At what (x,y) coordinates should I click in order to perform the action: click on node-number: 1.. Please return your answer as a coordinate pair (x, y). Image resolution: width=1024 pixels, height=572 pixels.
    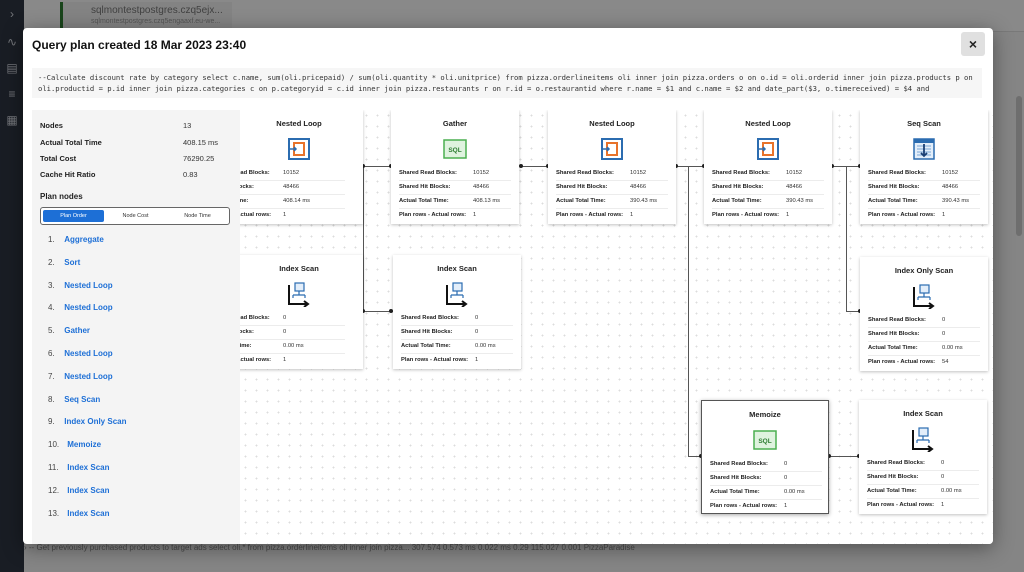
    Looking at the image, I should click on (51, 239).